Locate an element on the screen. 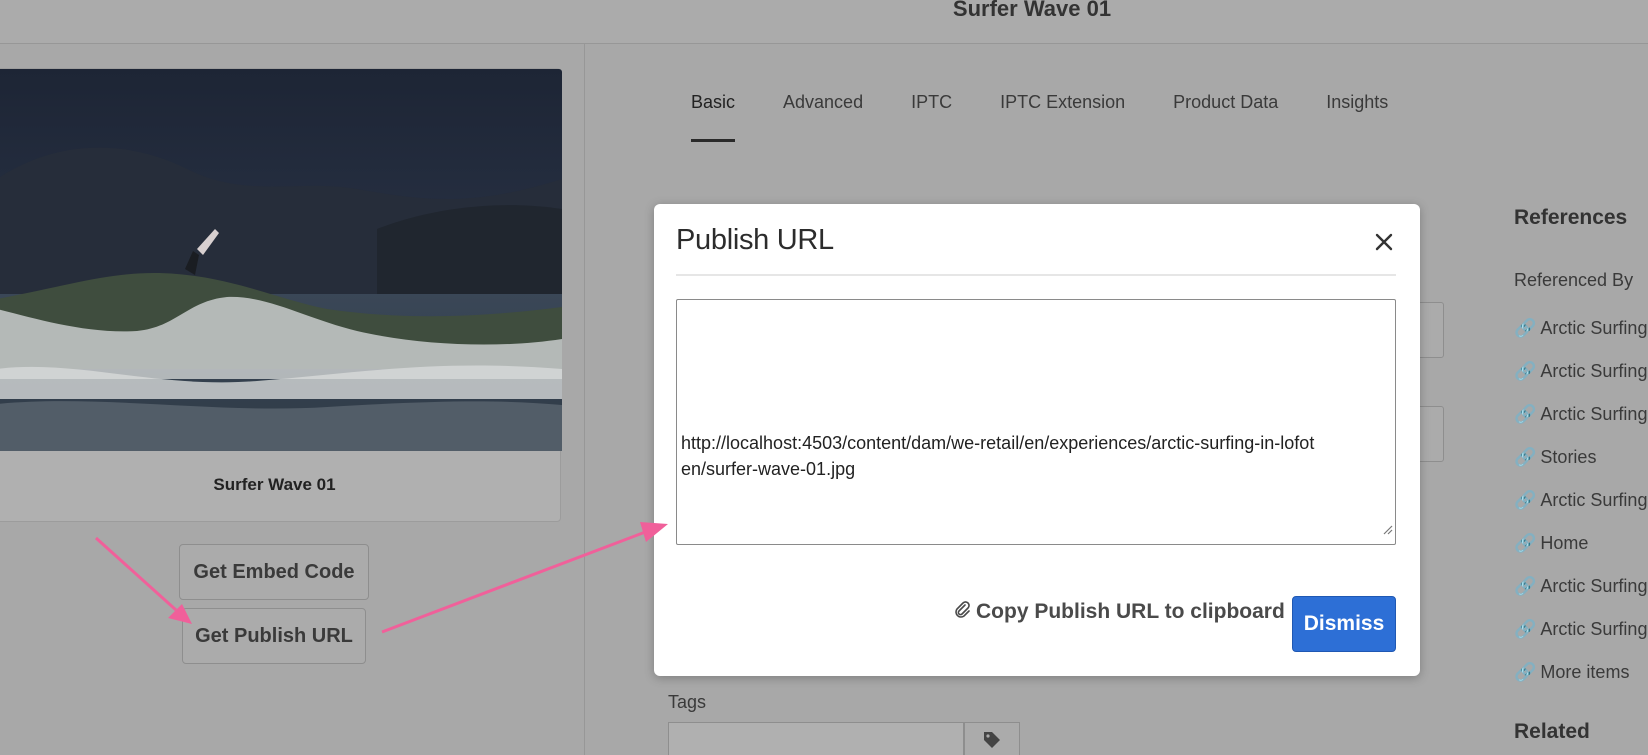  copy-publish-url-button: Copy Publish URL to clipboard is located at coordinates (1119, 612).